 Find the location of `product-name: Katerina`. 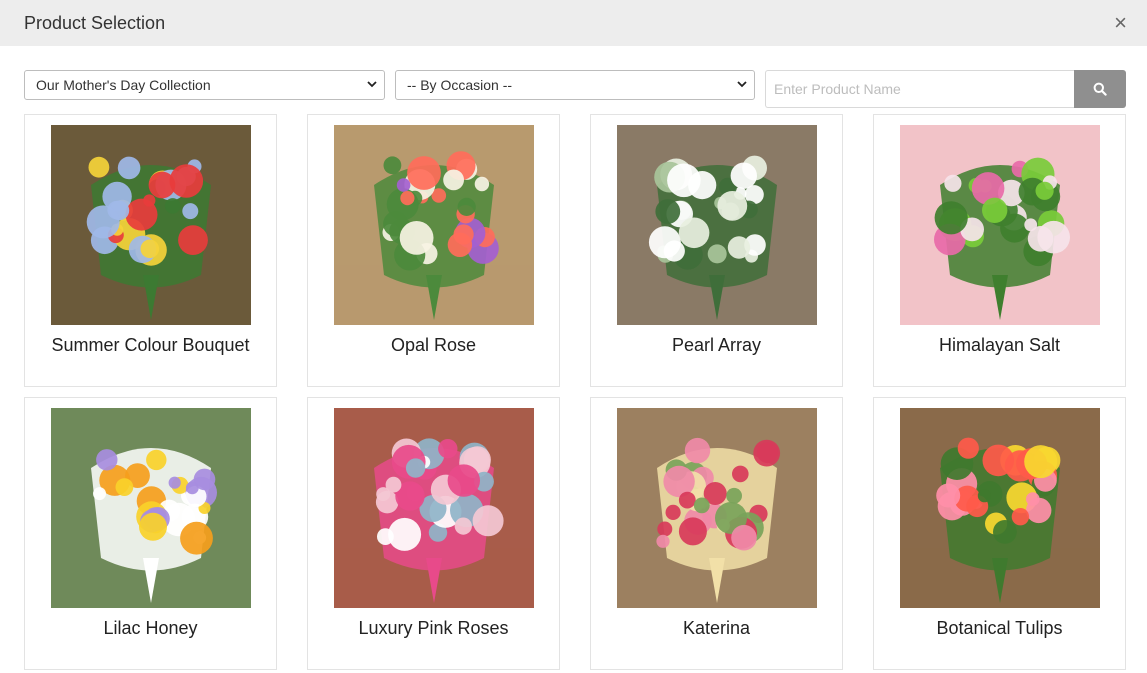

product-name: Katerina is located at coordinates (716, 628).